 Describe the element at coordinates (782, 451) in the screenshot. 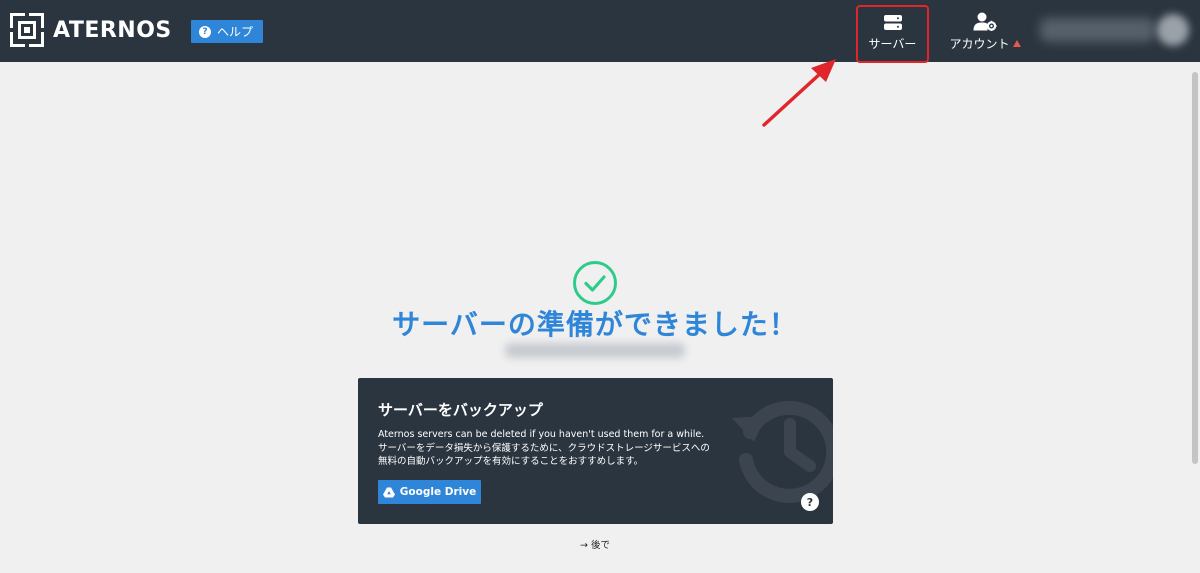

I see `history-icon` at that location.